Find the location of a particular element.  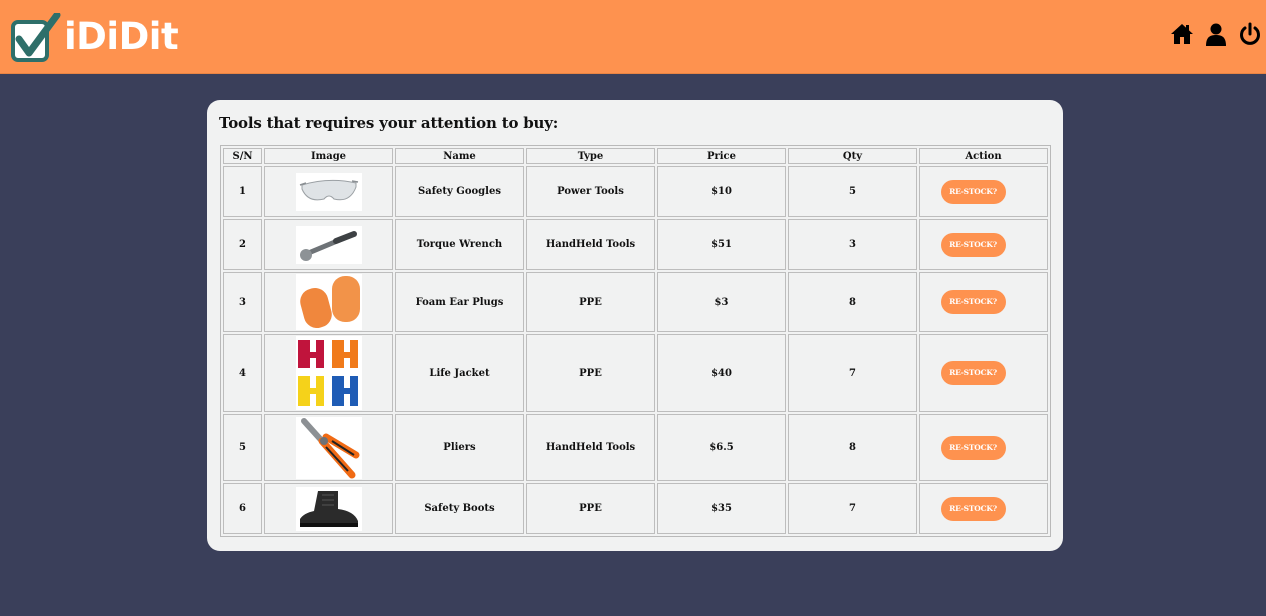

column-header: Qty is located at coordinates (852, 156).